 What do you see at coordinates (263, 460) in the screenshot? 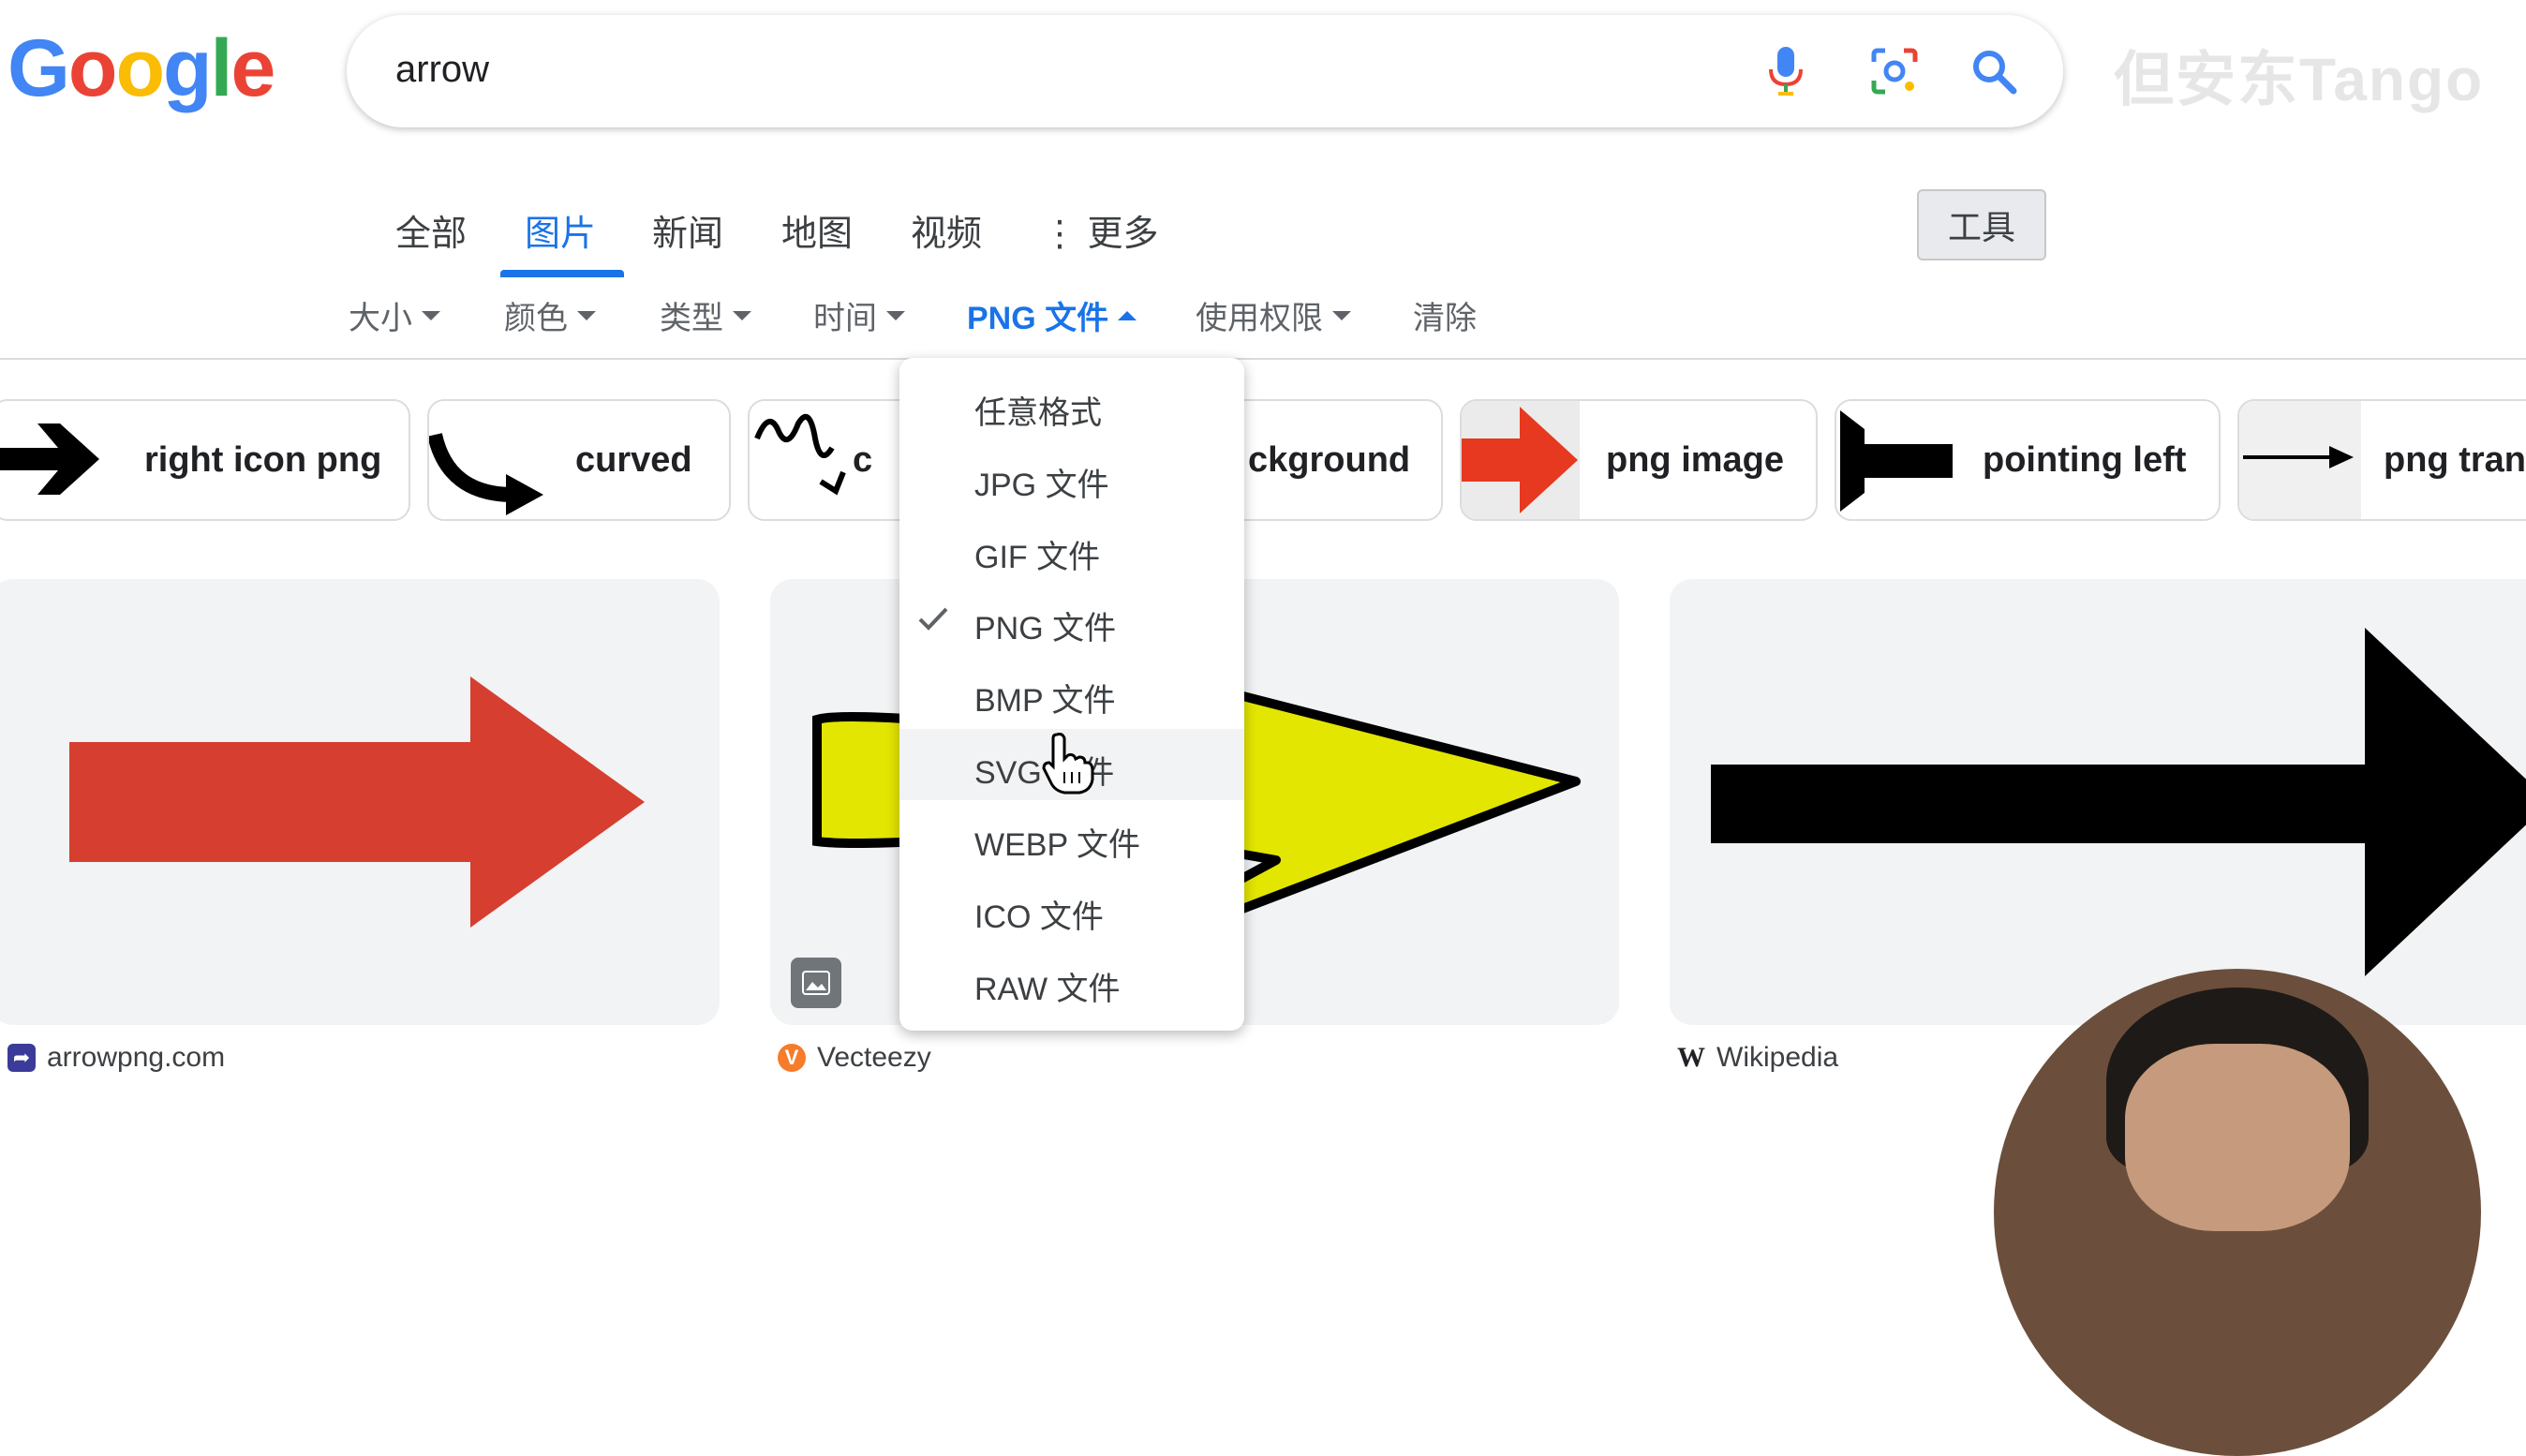
I see `chip-label: right icon png` at bounding box center [263, 460].